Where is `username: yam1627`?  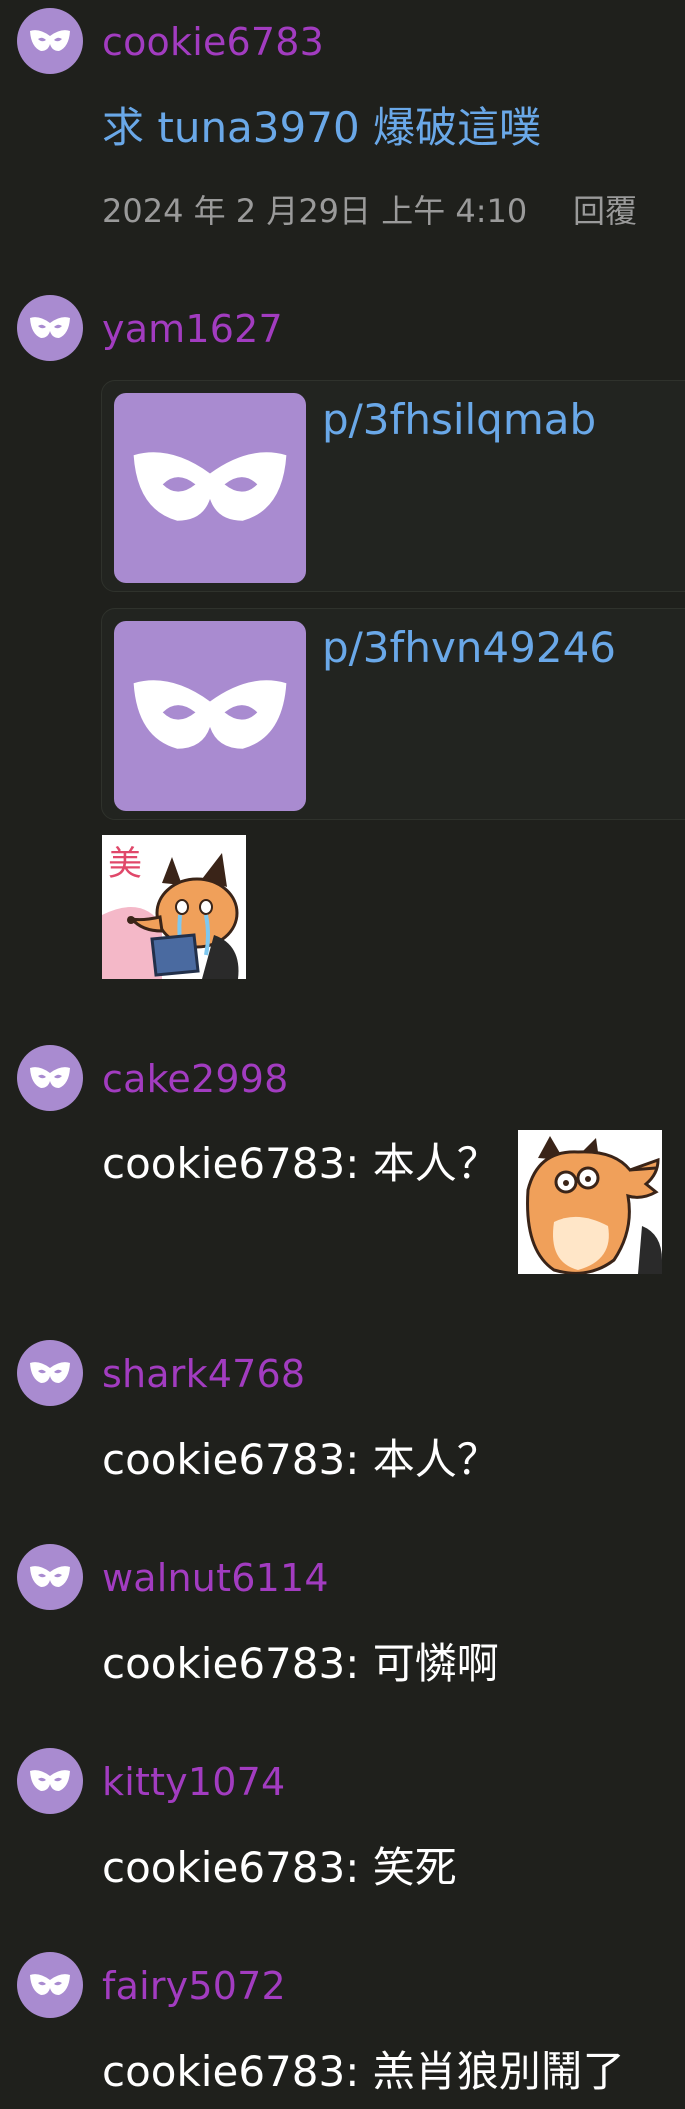 username: yam1627 is located at coordinates (192, 329).